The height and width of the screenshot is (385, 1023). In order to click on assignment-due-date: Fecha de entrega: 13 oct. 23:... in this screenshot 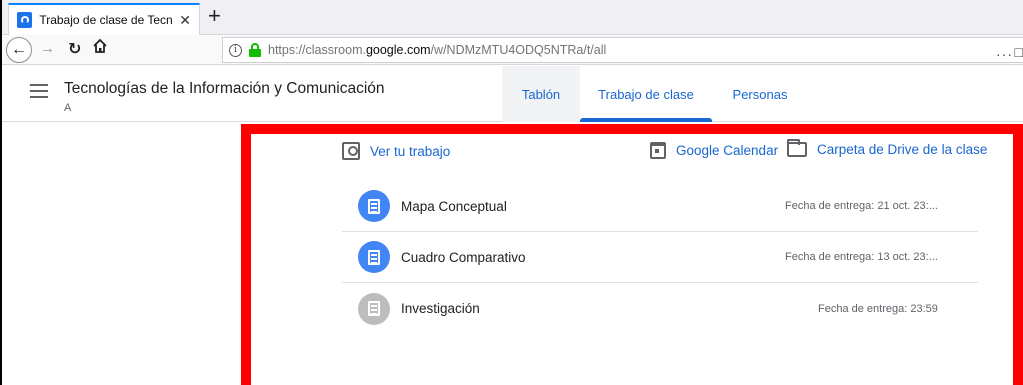, I will do `click(861, 257)`.